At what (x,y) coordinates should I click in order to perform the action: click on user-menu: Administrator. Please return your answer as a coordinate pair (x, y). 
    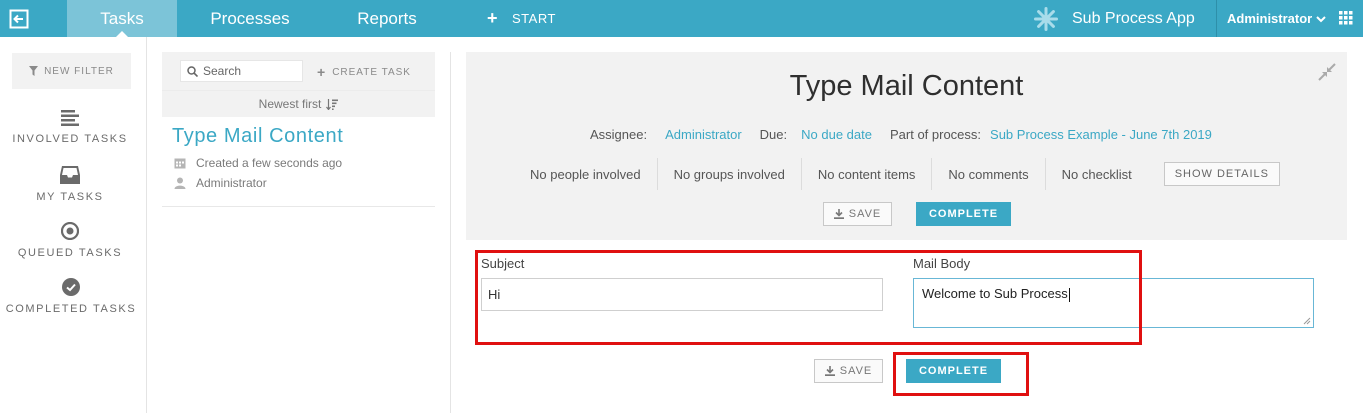
    Looking at the image, I should click on (1276, 18).